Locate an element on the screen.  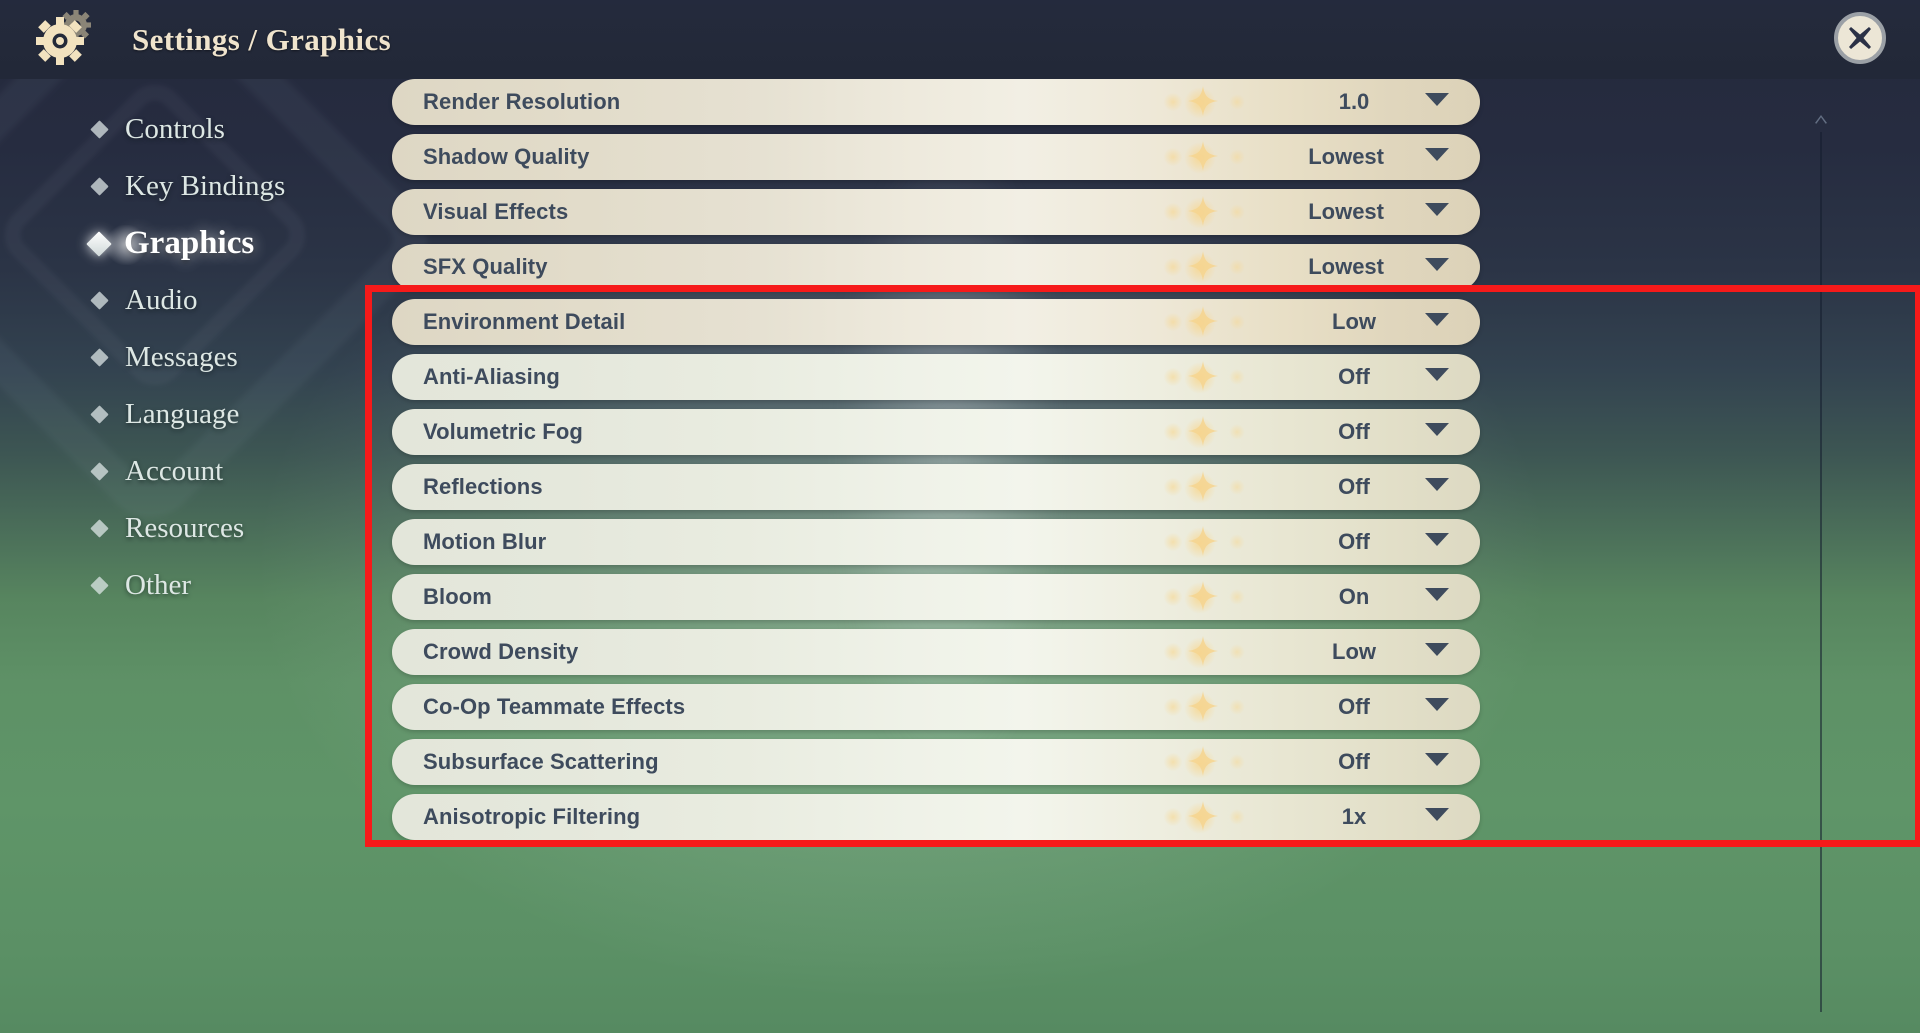
setting-label: Motion Blur is located at coordinates (485, 541).